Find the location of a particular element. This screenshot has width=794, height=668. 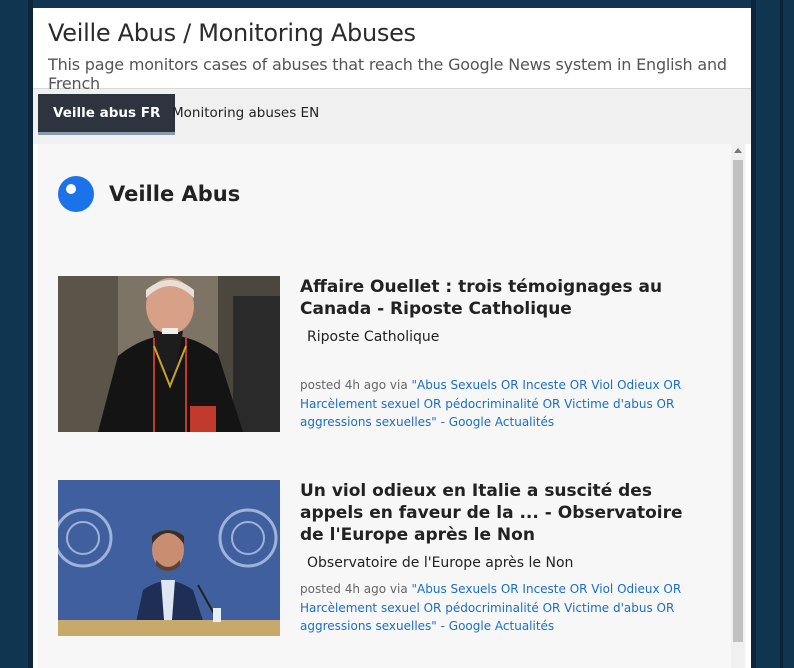

window-edge-right is located at coordinates (753, 334).